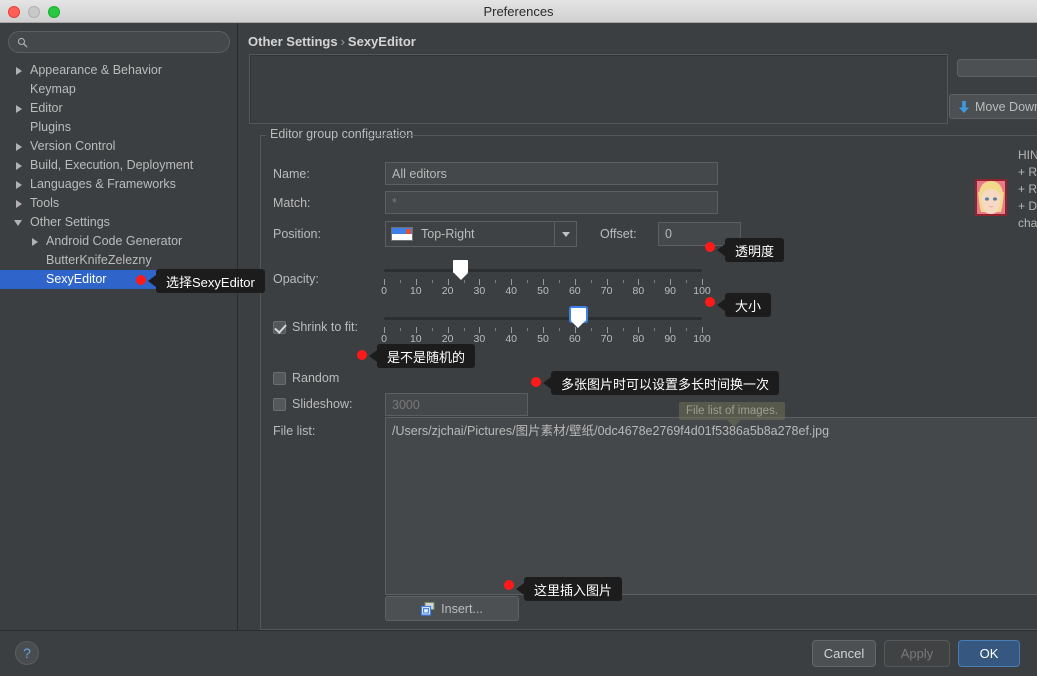  What do you see at coordinates (509, 585) in the screenshot?
I see `annotation-dot-insert` at bounding box center [509, 585].